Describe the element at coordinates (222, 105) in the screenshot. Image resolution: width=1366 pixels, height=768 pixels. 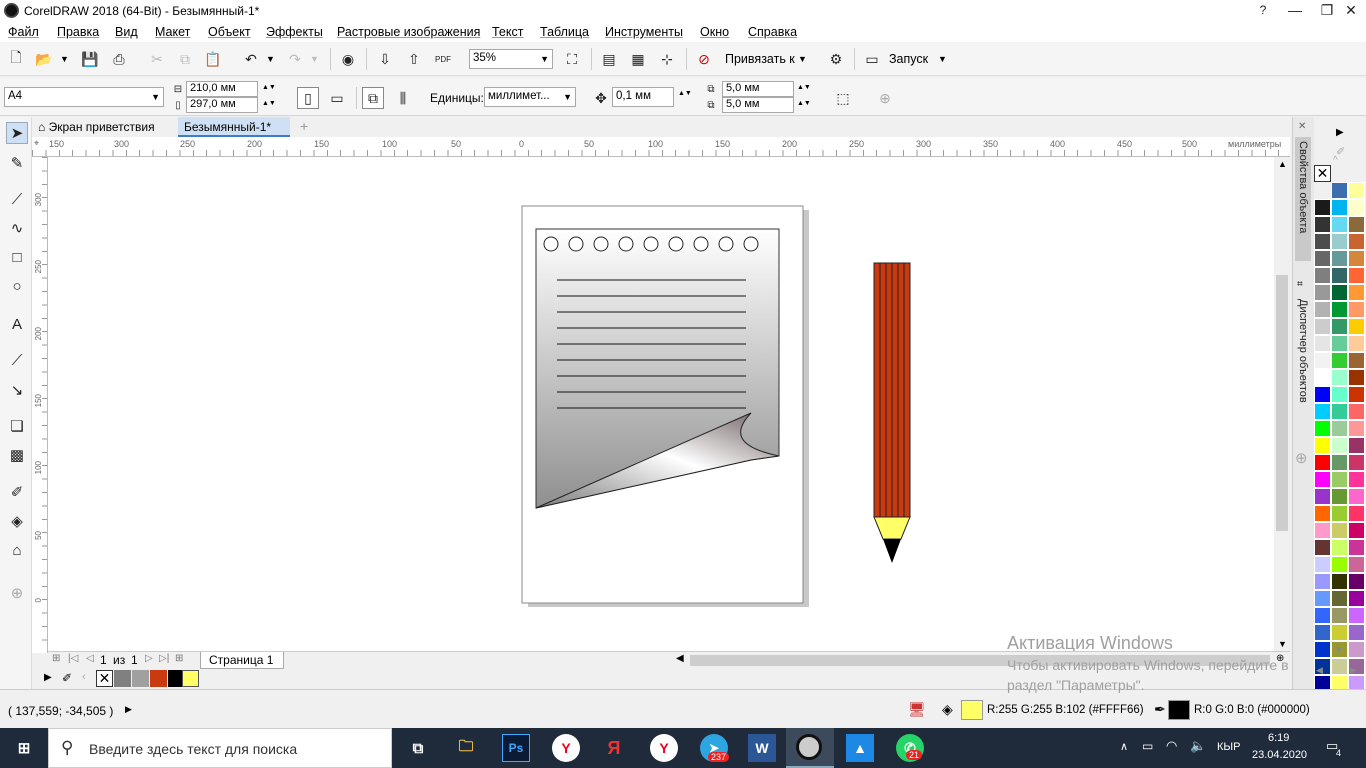
I see `page-height-field: 297,0 мм` at that location.